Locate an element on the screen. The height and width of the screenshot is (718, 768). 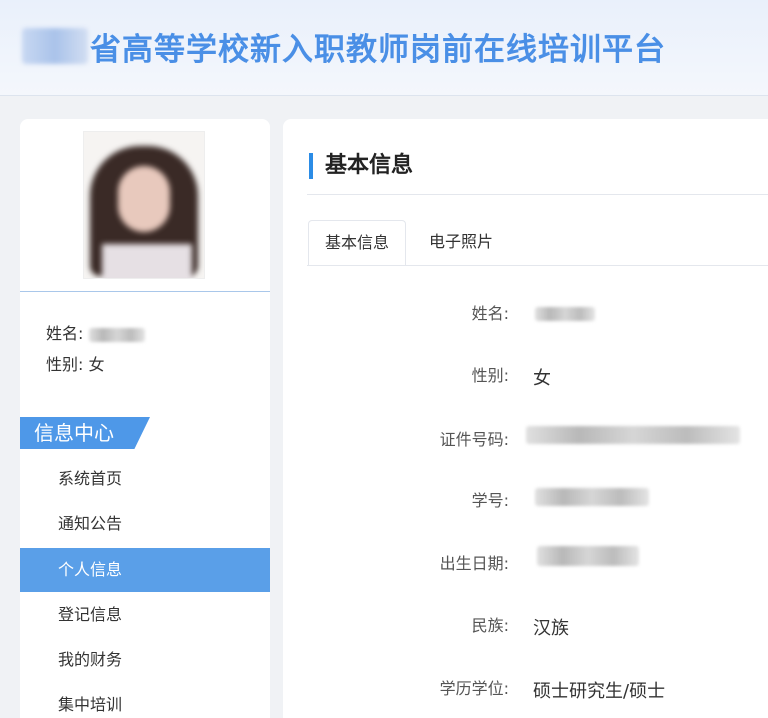
profile-gender-line: 性别: 女 is located at coordinates (75, 363).